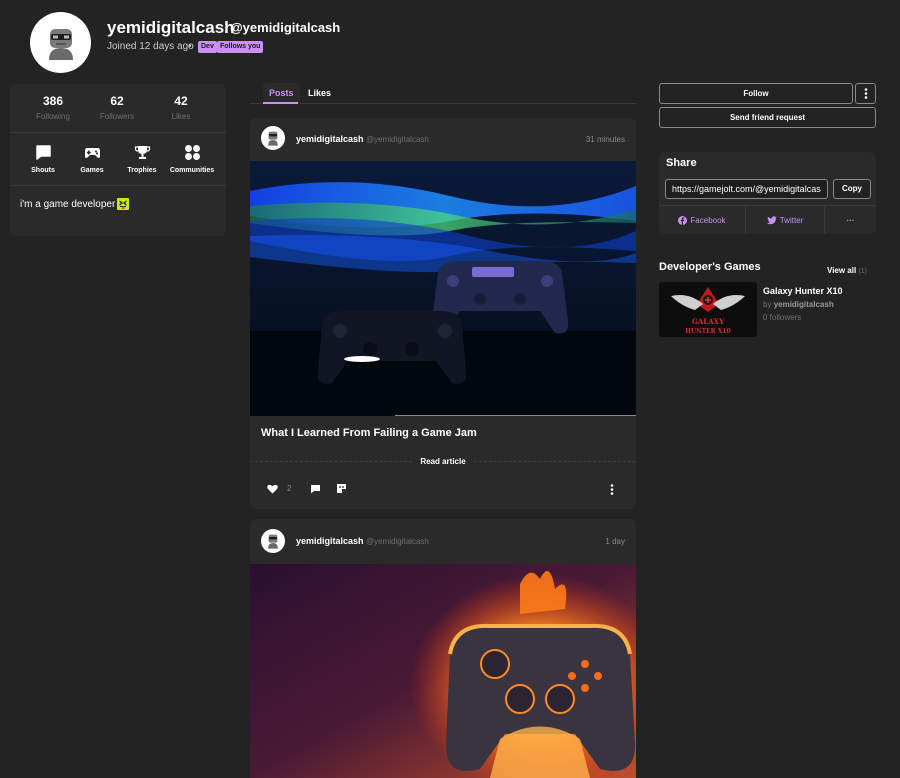 The height and width of the screenshot is (778, 900). I want to click on view-all-link: View all (1), so click(847, 270).